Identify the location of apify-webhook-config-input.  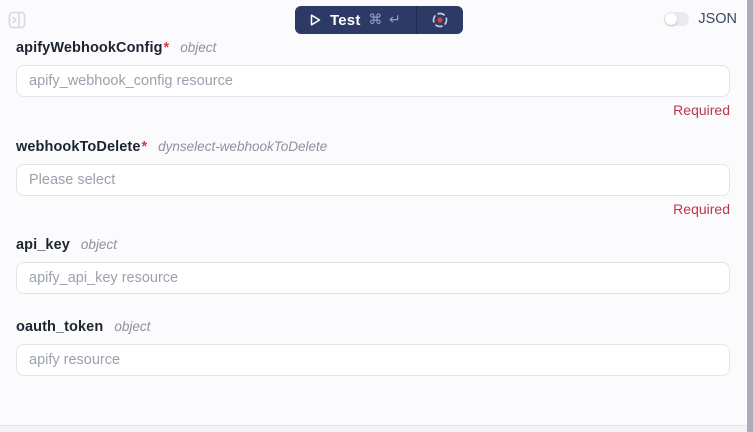
(373, 81).